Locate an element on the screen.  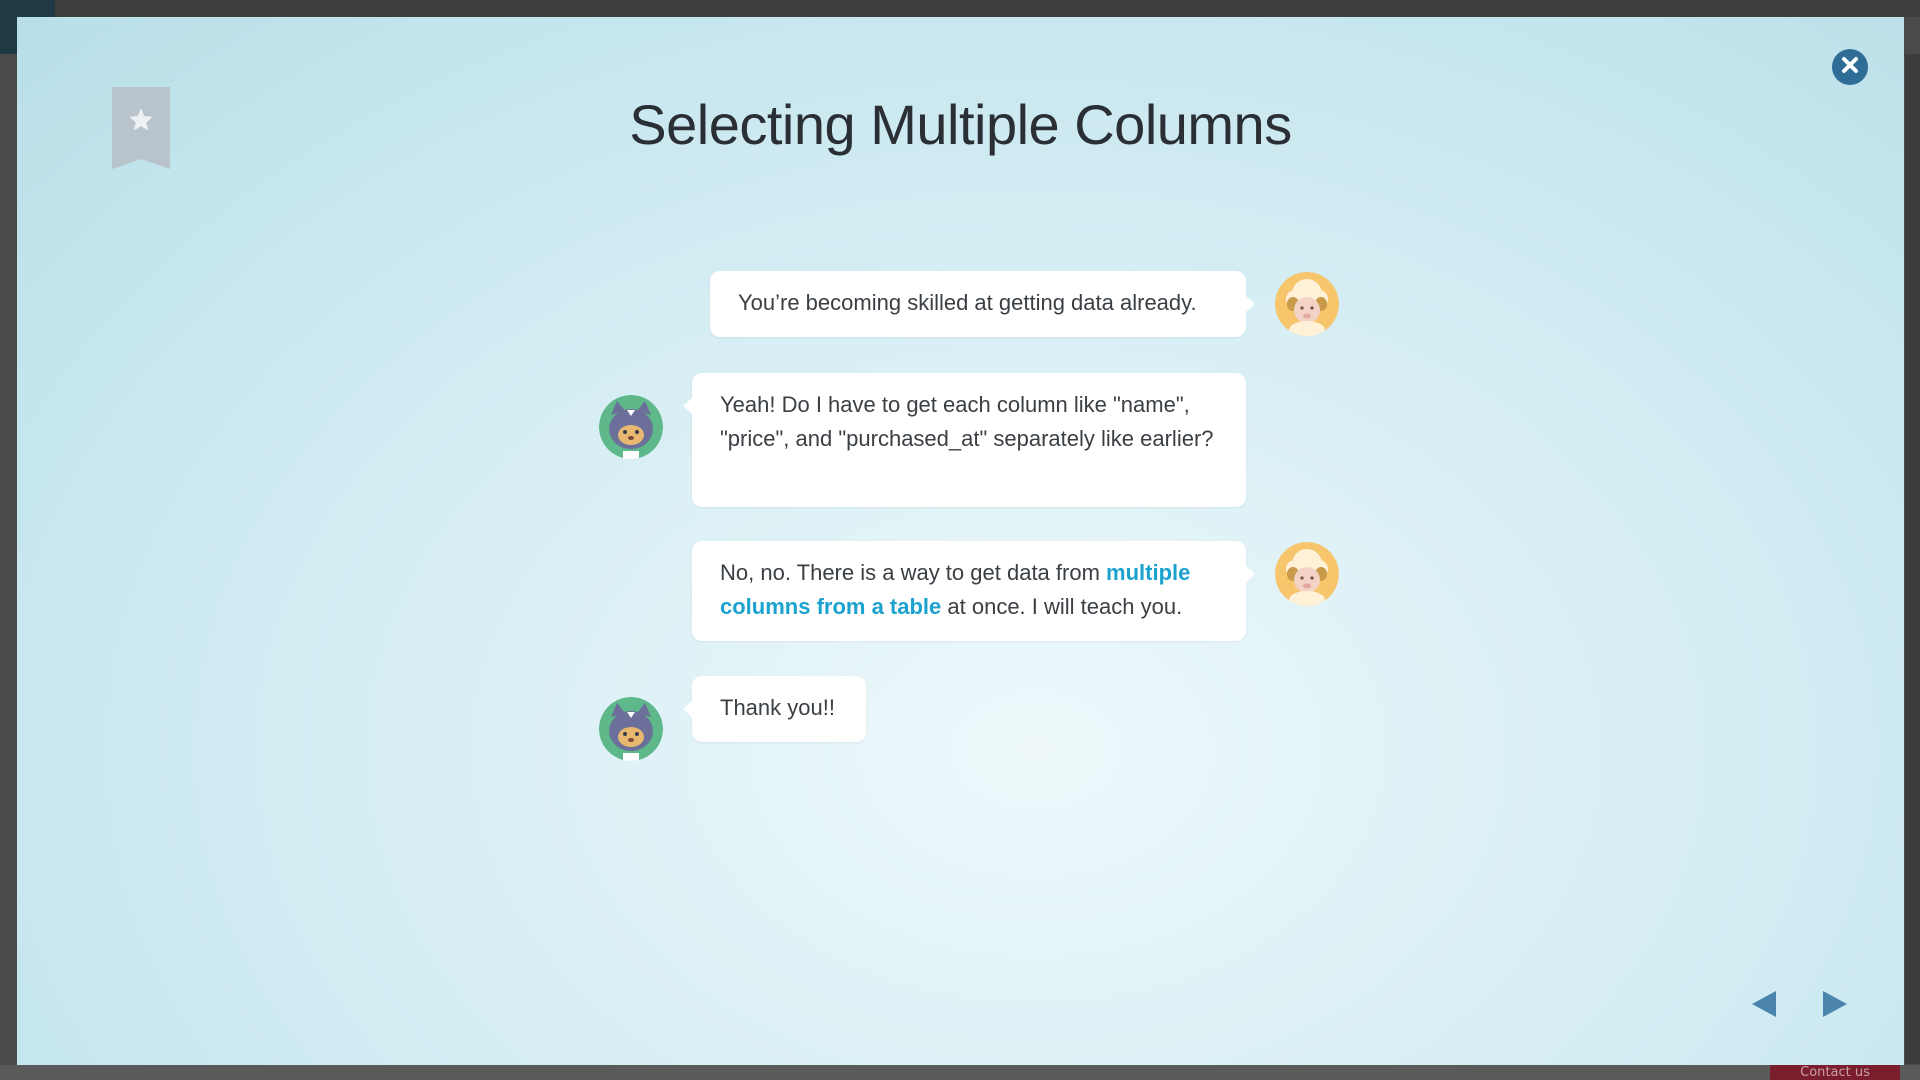
contact-us-button: Contact us is located at coordinates (1835, 1072).